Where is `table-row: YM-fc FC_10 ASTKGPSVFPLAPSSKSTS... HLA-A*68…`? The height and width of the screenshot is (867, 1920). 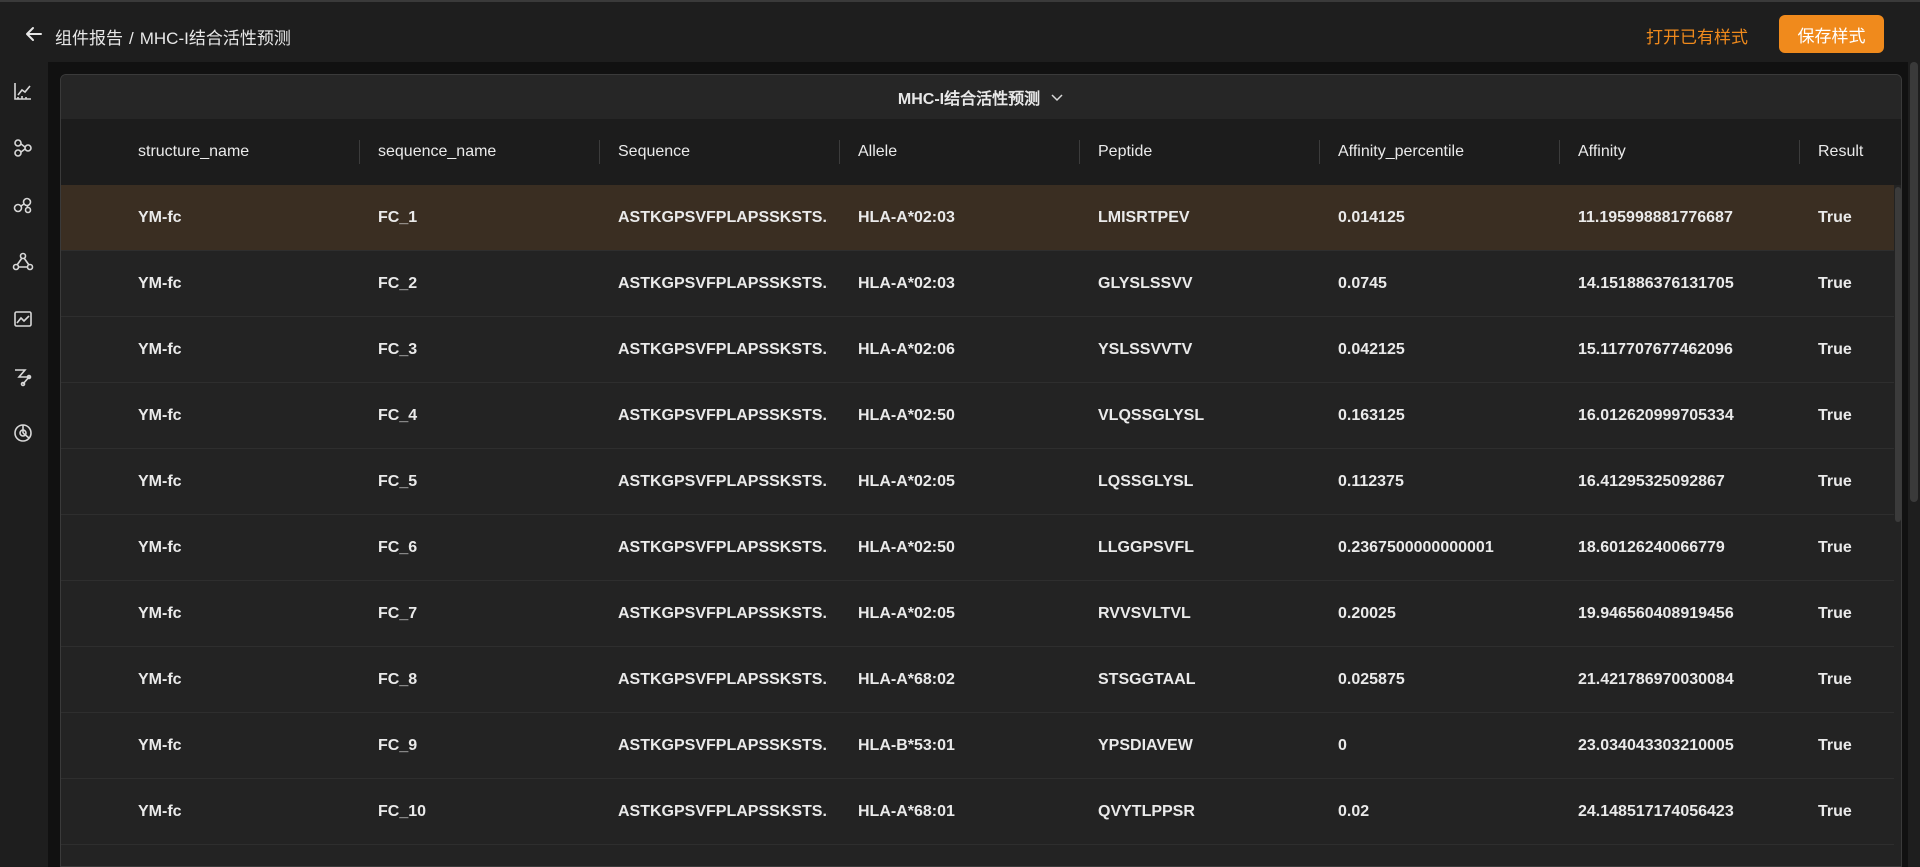
table-row: YM-fc FC_10 ASTKGPSVFPLAPSSKSTS... HLA-A*68… is located at coordinates (978, 812).